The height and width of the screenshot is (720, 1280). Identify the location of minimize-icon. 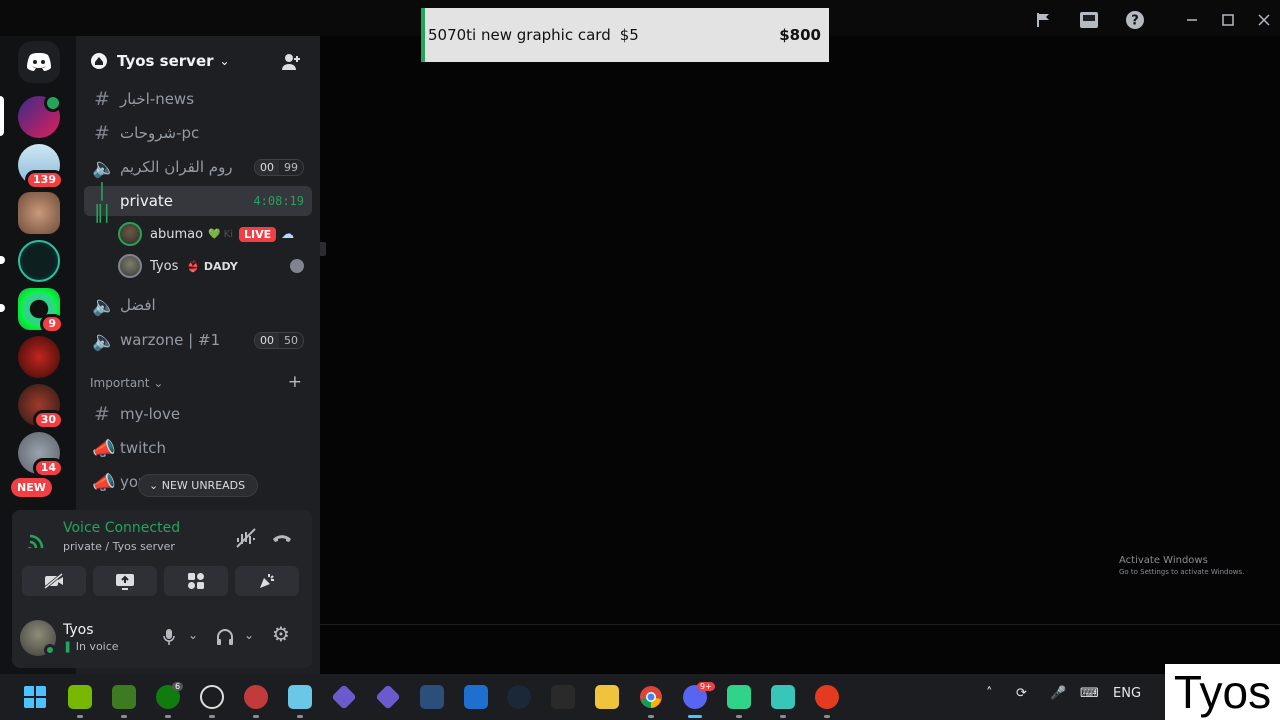
(1192, 20).